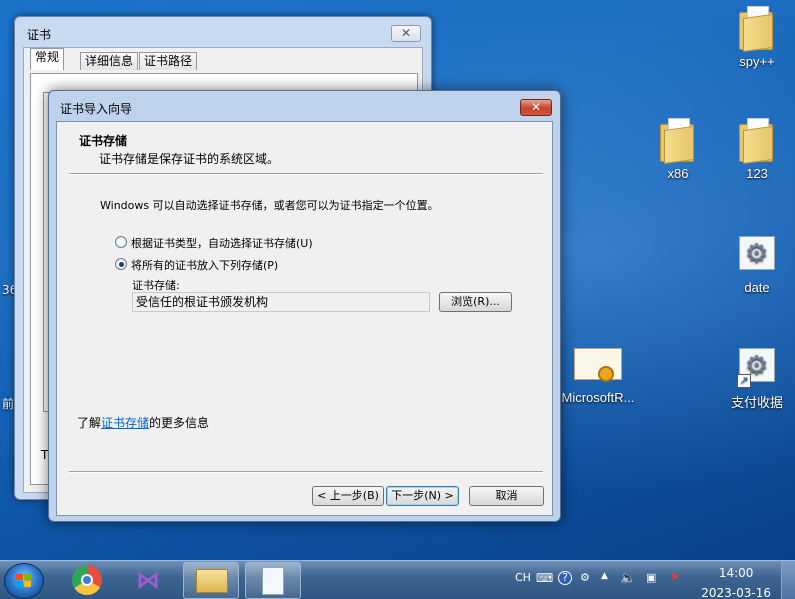 This screenshot has height=599, width=795. What do you see at coordinates (736, 592) in the screenshot?
I see `clock-date: 2023-03-16` at bounding box center [736, 592].